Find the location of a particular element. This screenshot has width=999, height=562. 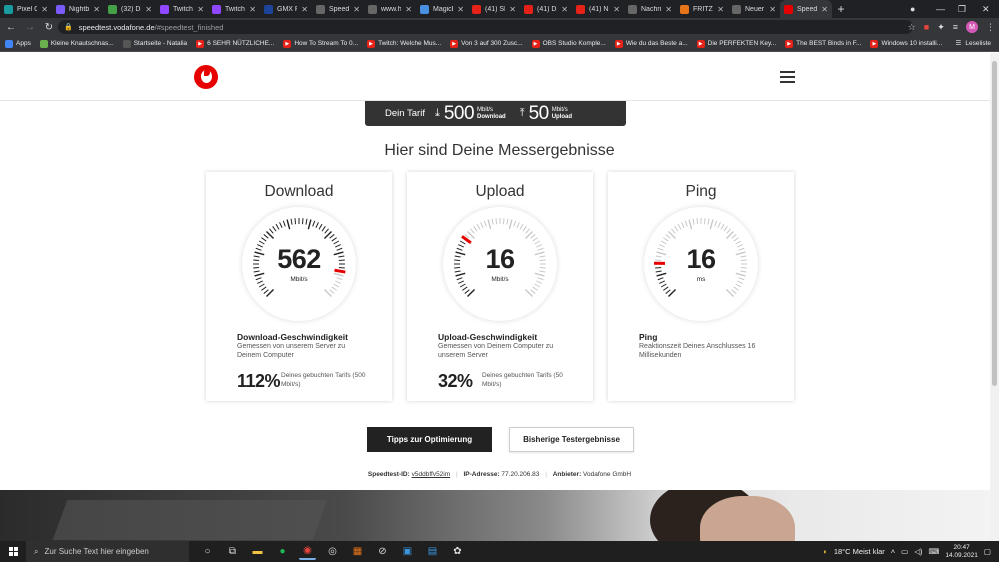

notifications-icon: ▢ is located at coordinates (987, 551).